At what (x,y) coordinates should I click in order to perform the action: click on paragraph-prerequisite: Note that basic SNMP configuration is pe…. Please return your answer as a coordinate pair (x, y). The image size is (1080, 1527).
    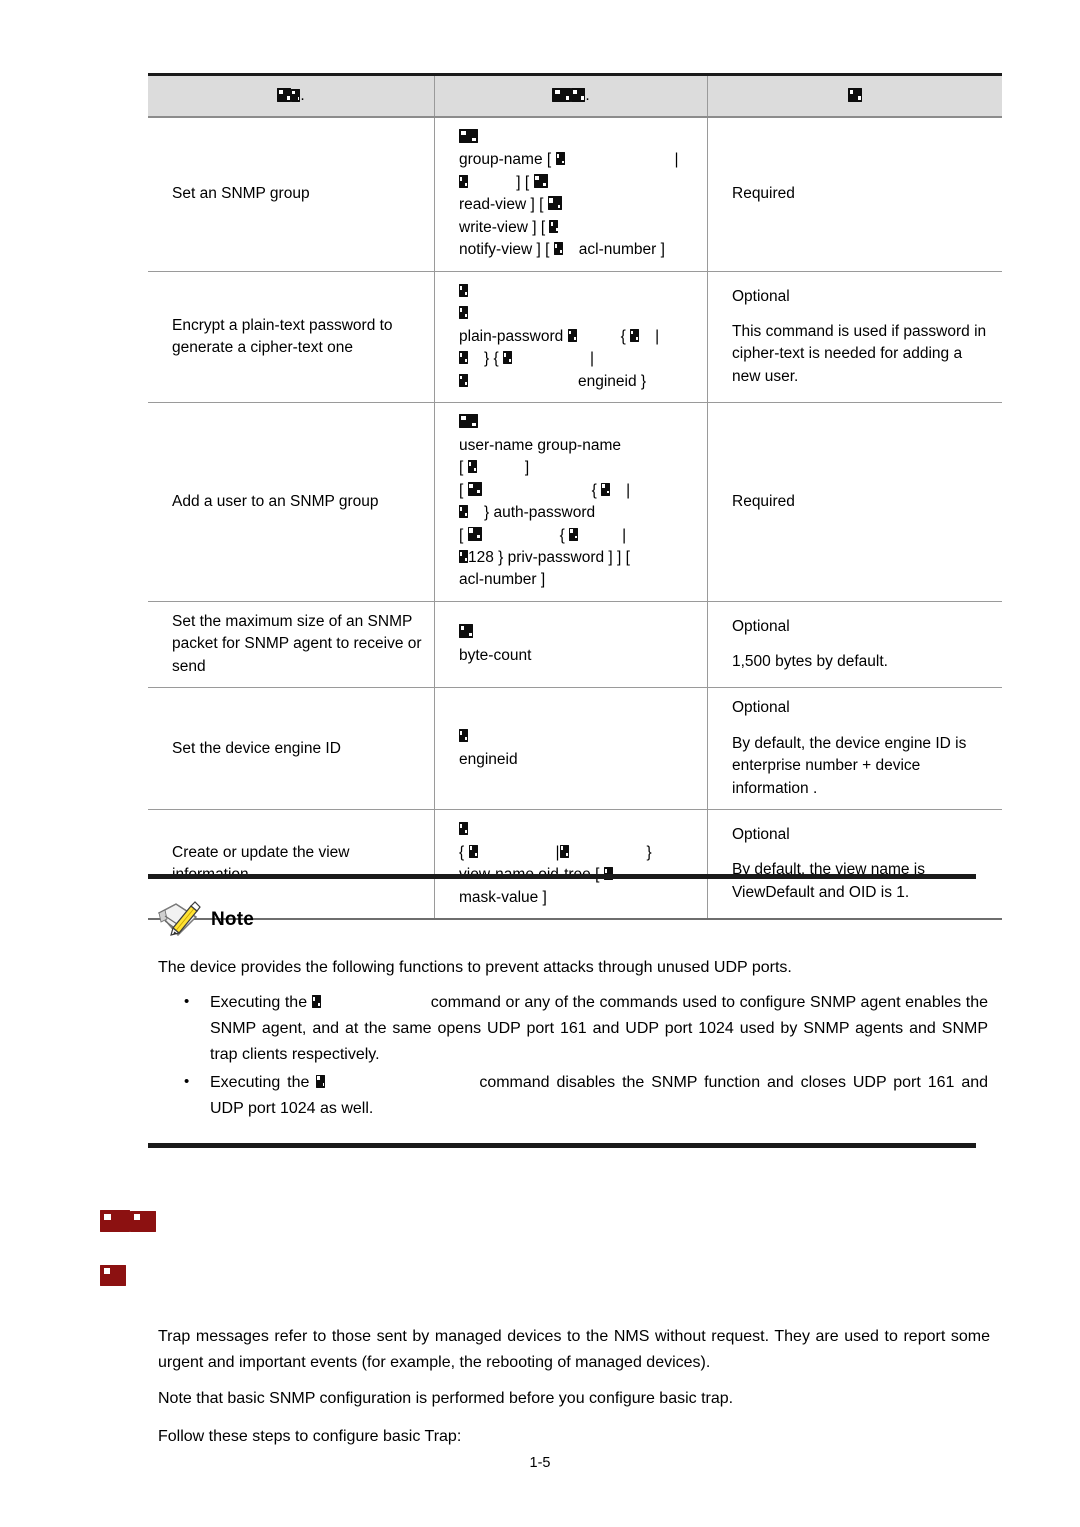
    Looking at the image, I should click on (446, 1398).